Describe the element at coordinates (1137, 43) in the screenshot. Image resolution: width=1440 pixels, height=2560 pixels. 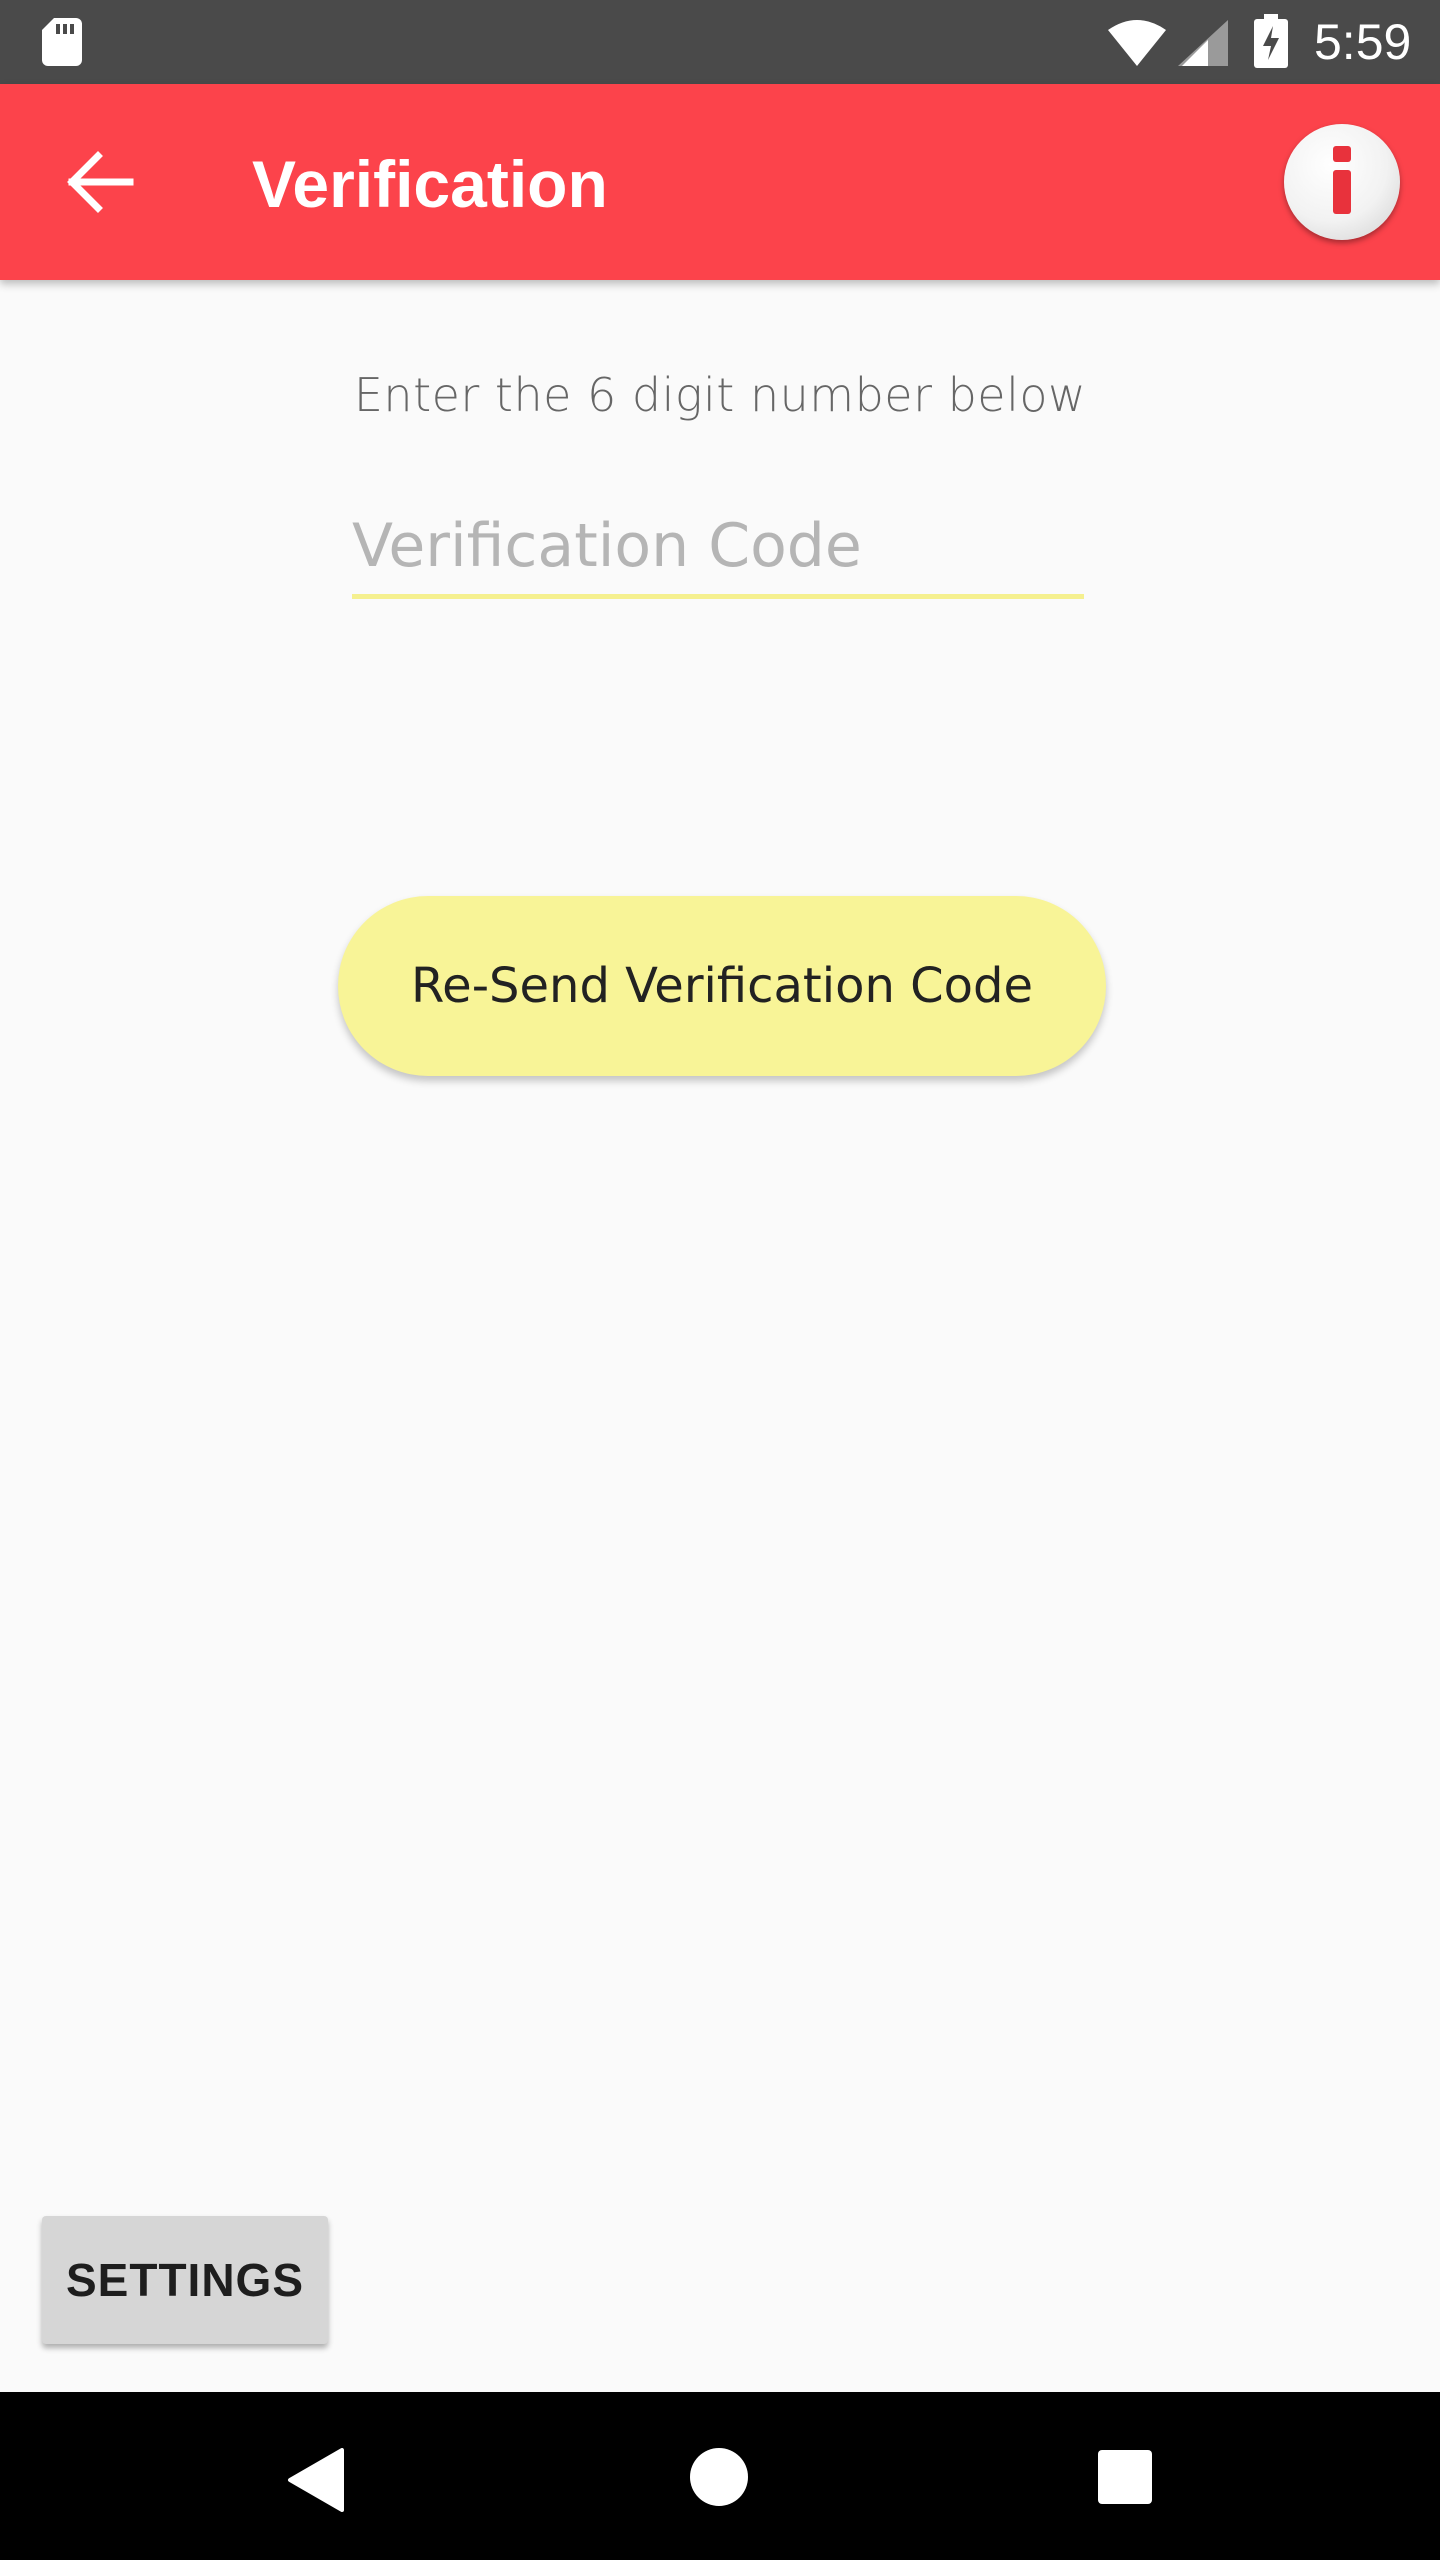
I see `wifi-icon` at that location.